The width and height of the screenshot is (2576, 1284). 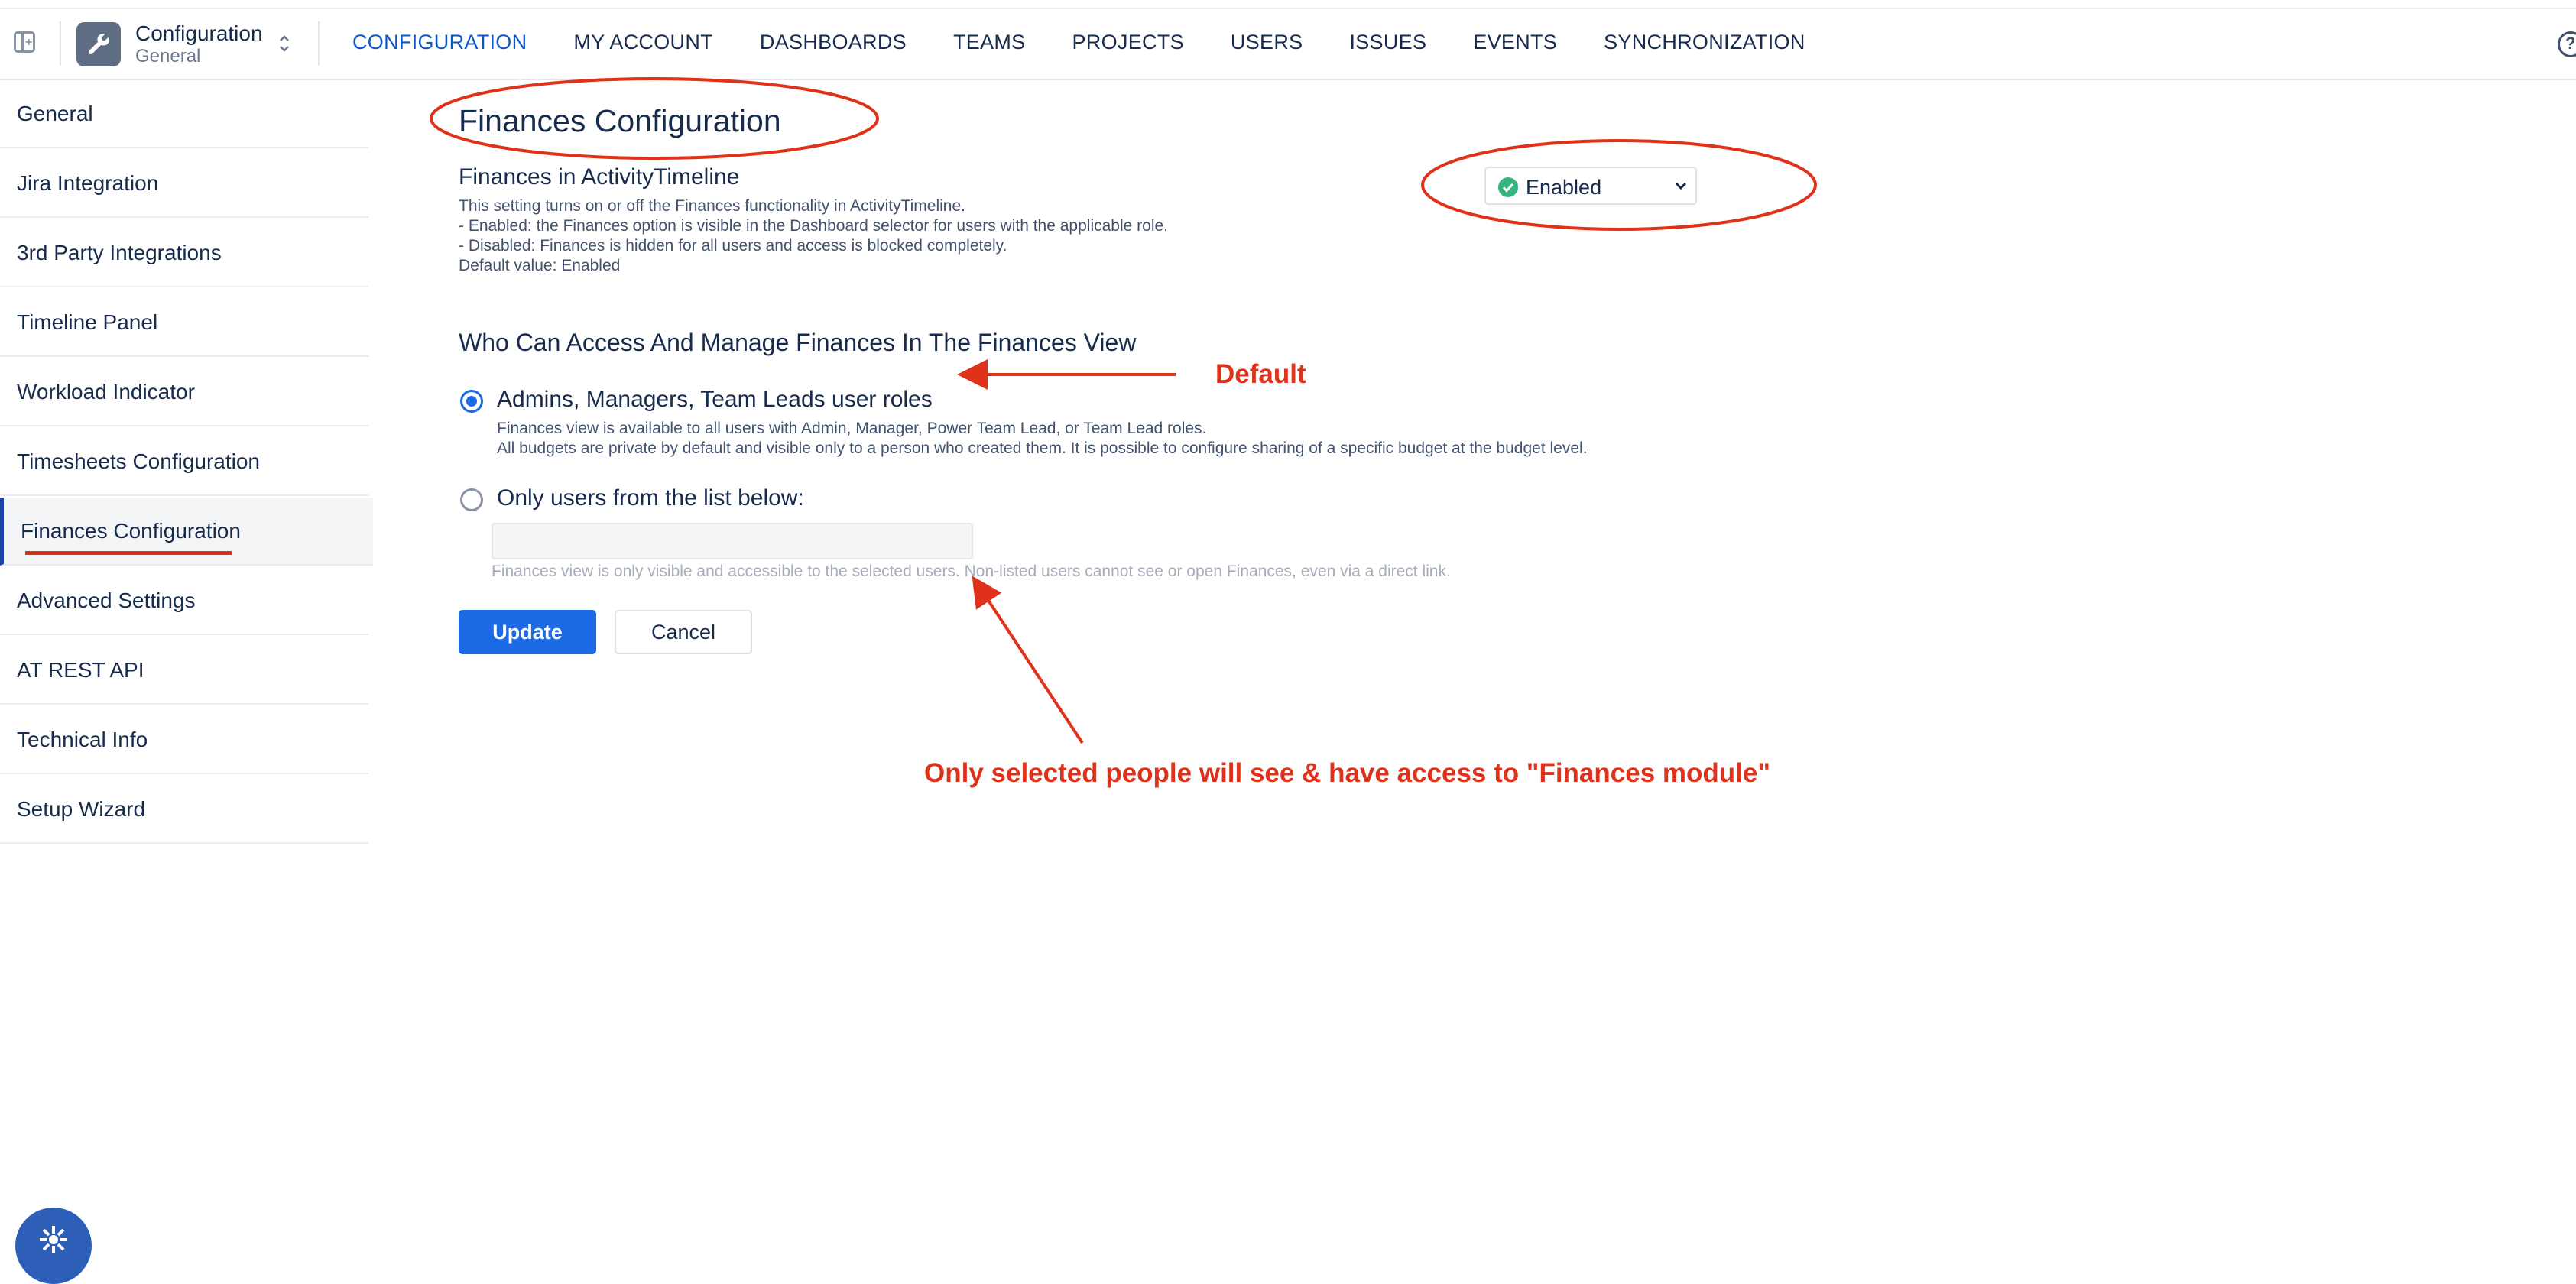 I want to click on radio-user-list, so click(x=471, y=499).